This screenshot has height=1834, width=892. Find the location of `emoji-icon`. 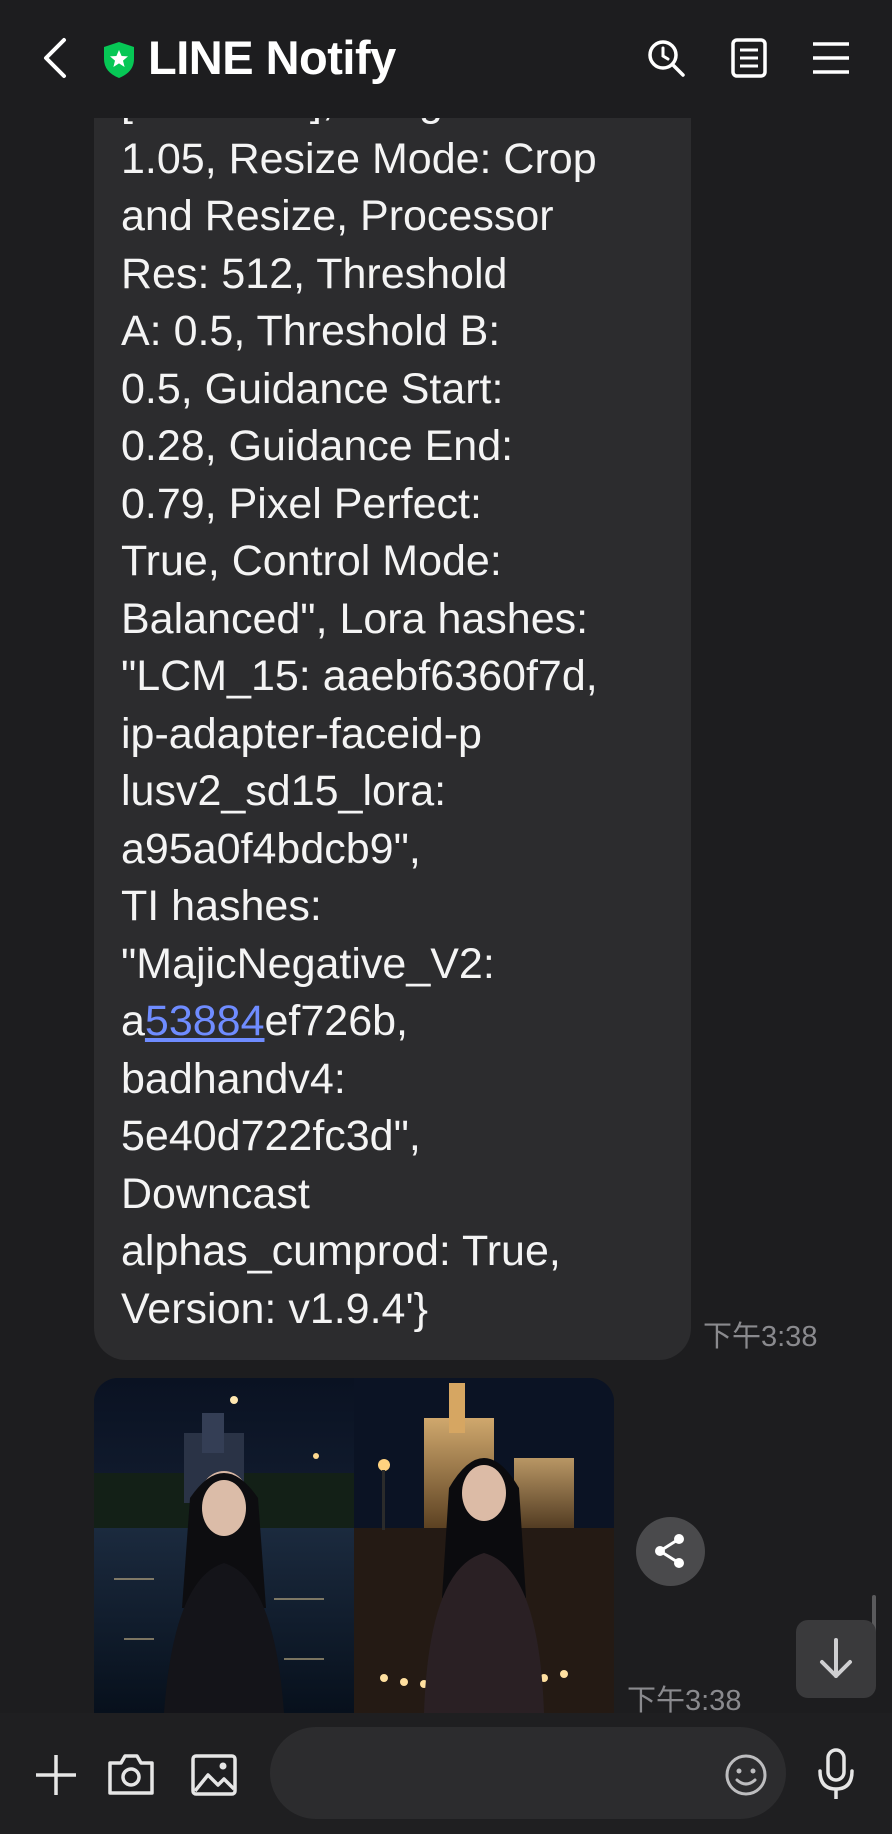

emoji-icon is located at coordinates (746, 1775).